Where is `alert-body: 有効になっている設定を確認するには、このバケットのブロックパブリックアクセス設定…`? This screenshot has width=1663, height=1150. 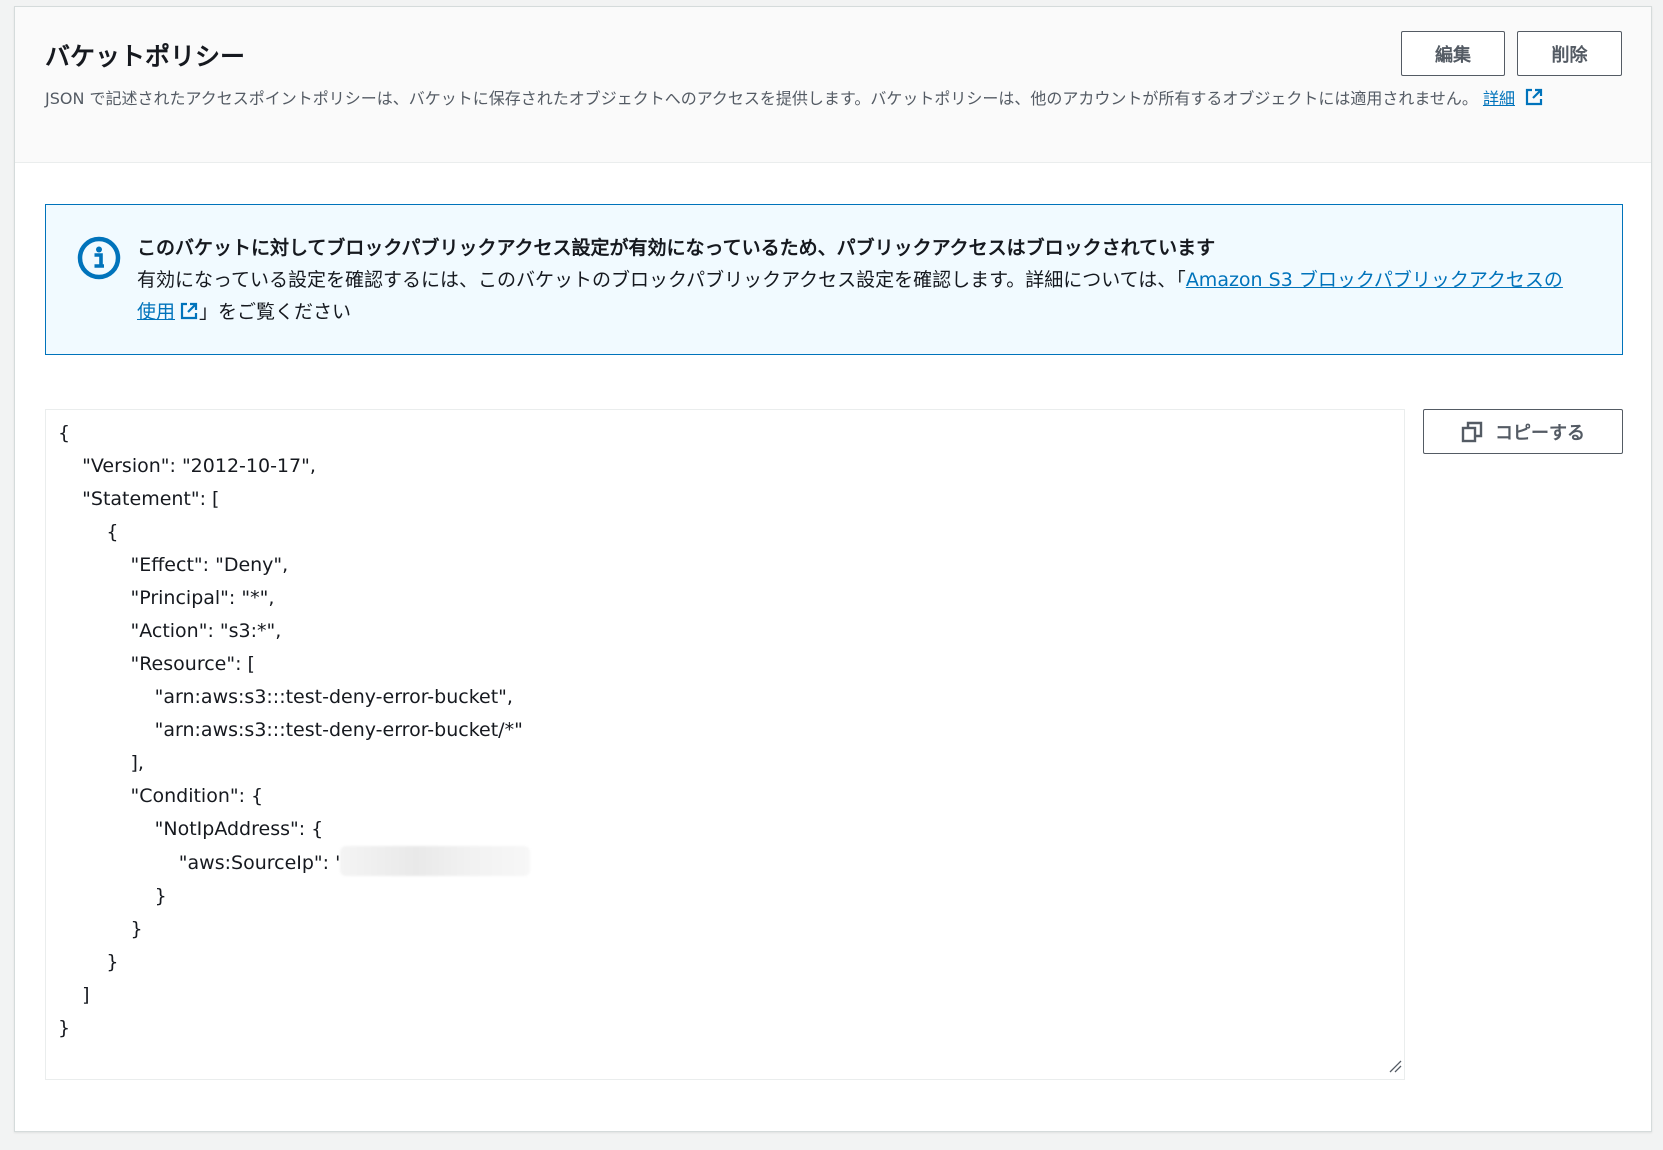 alert-body: 有効になっている設定を確認するには、このバケットのブロックパブリックアクセス設定… is located at coordinates (852, 297).